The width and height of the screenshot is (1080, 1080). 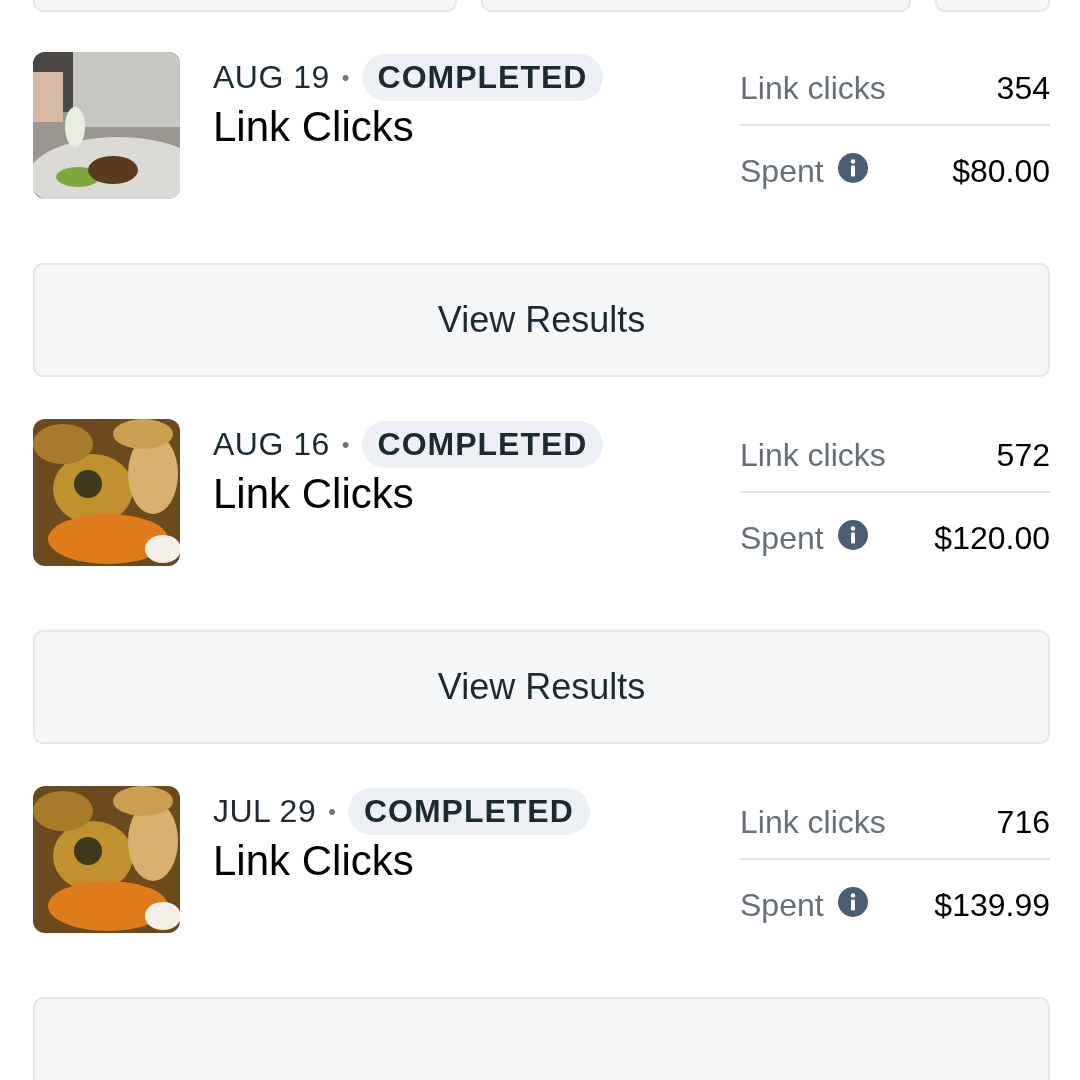 What do you see at coordinates (271, 77) in the screenshot?
I see `date-text: AUG 19` at bounding box center [271, 77].